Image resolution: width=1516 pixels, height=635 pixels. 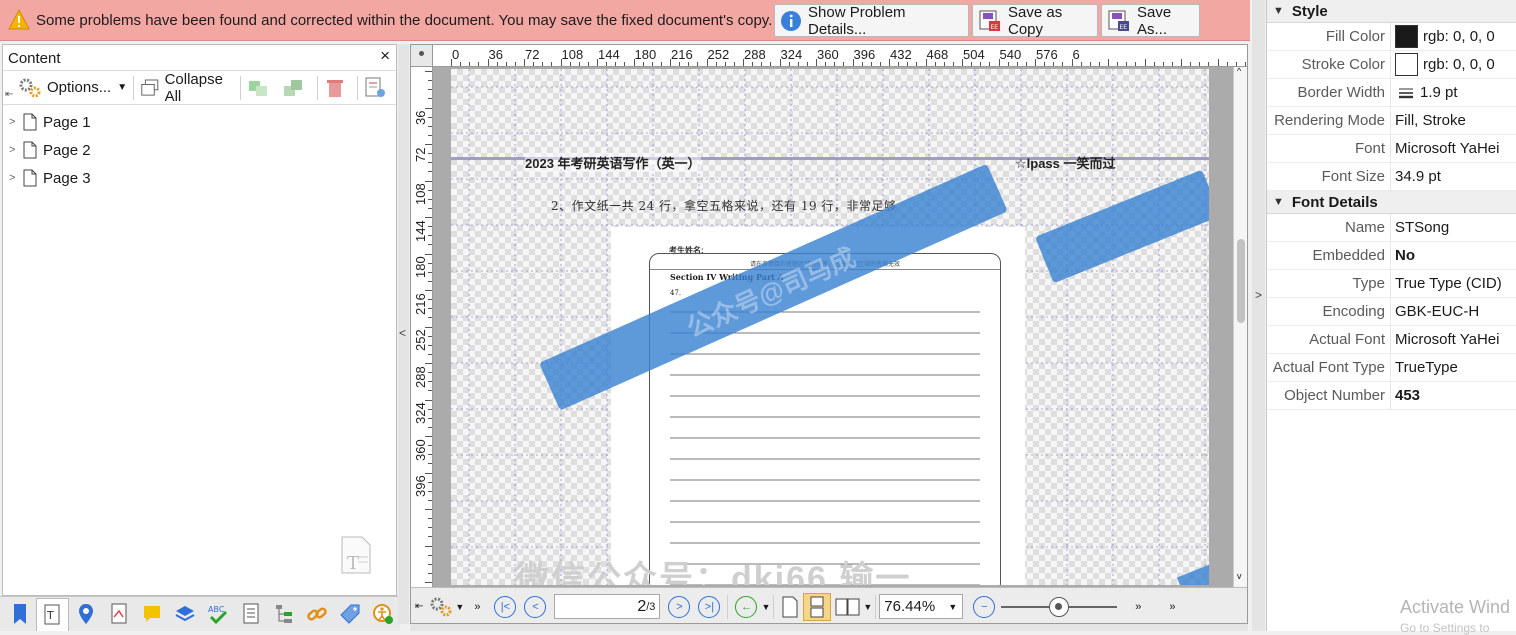 What do you see at coordinates (1391, 92) in the screenshot?
I see `property-row-border-width: Border Width 1.9 pt` at bounding box center [1391, 92].